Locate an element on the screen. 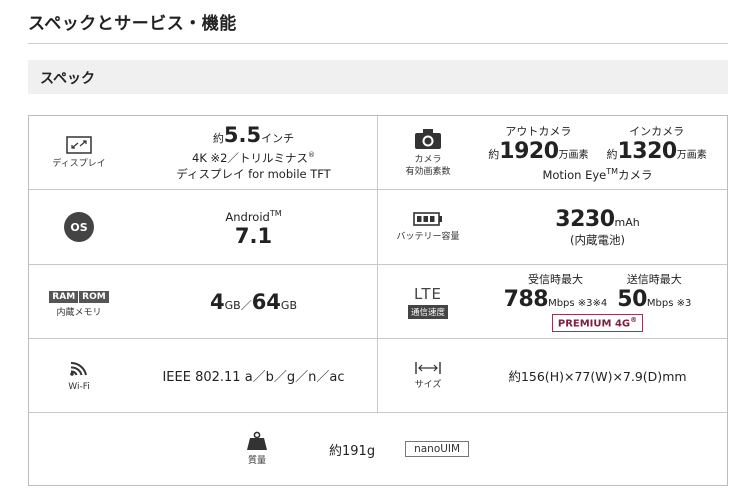 The image size is (753, 501). size-icon-group: サイズ is located at coordinates (428, 375).